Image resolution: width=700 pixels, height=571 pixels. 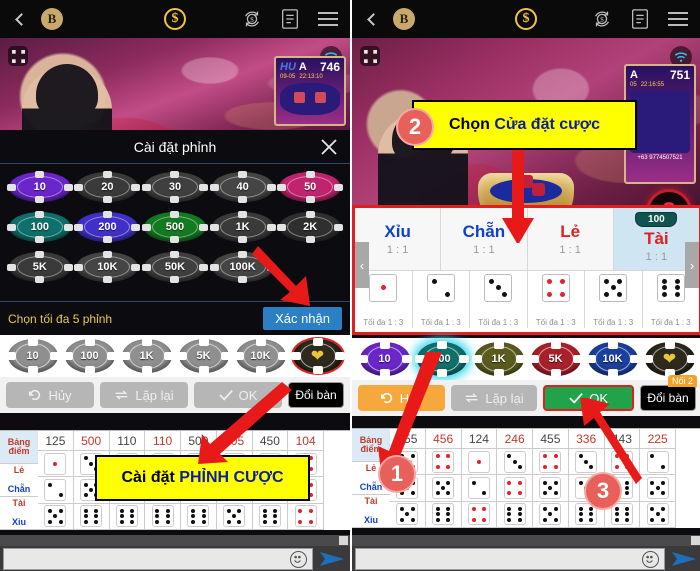 What do you see at coordinates (39, 227) in the screenshot?
I see `chip-option-100: 100` at bounding box center [39, 227].